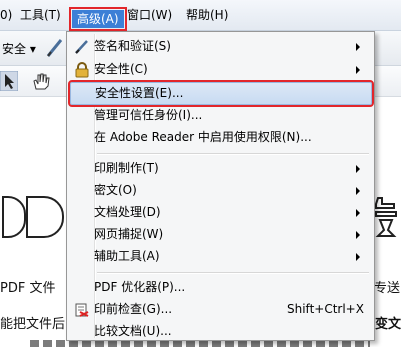  I want to click on pen-signature-icon, so click(81, 47).